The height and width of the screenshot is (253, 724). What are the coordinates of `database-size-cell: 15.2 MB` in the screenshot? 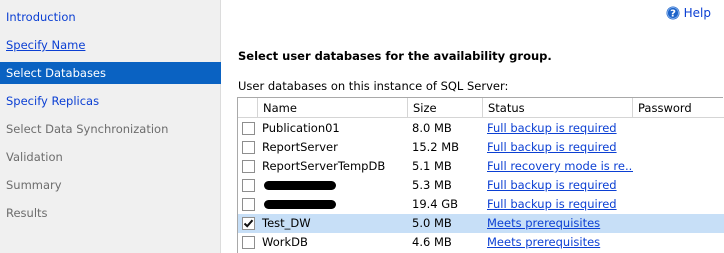 It's located at (436, 147).